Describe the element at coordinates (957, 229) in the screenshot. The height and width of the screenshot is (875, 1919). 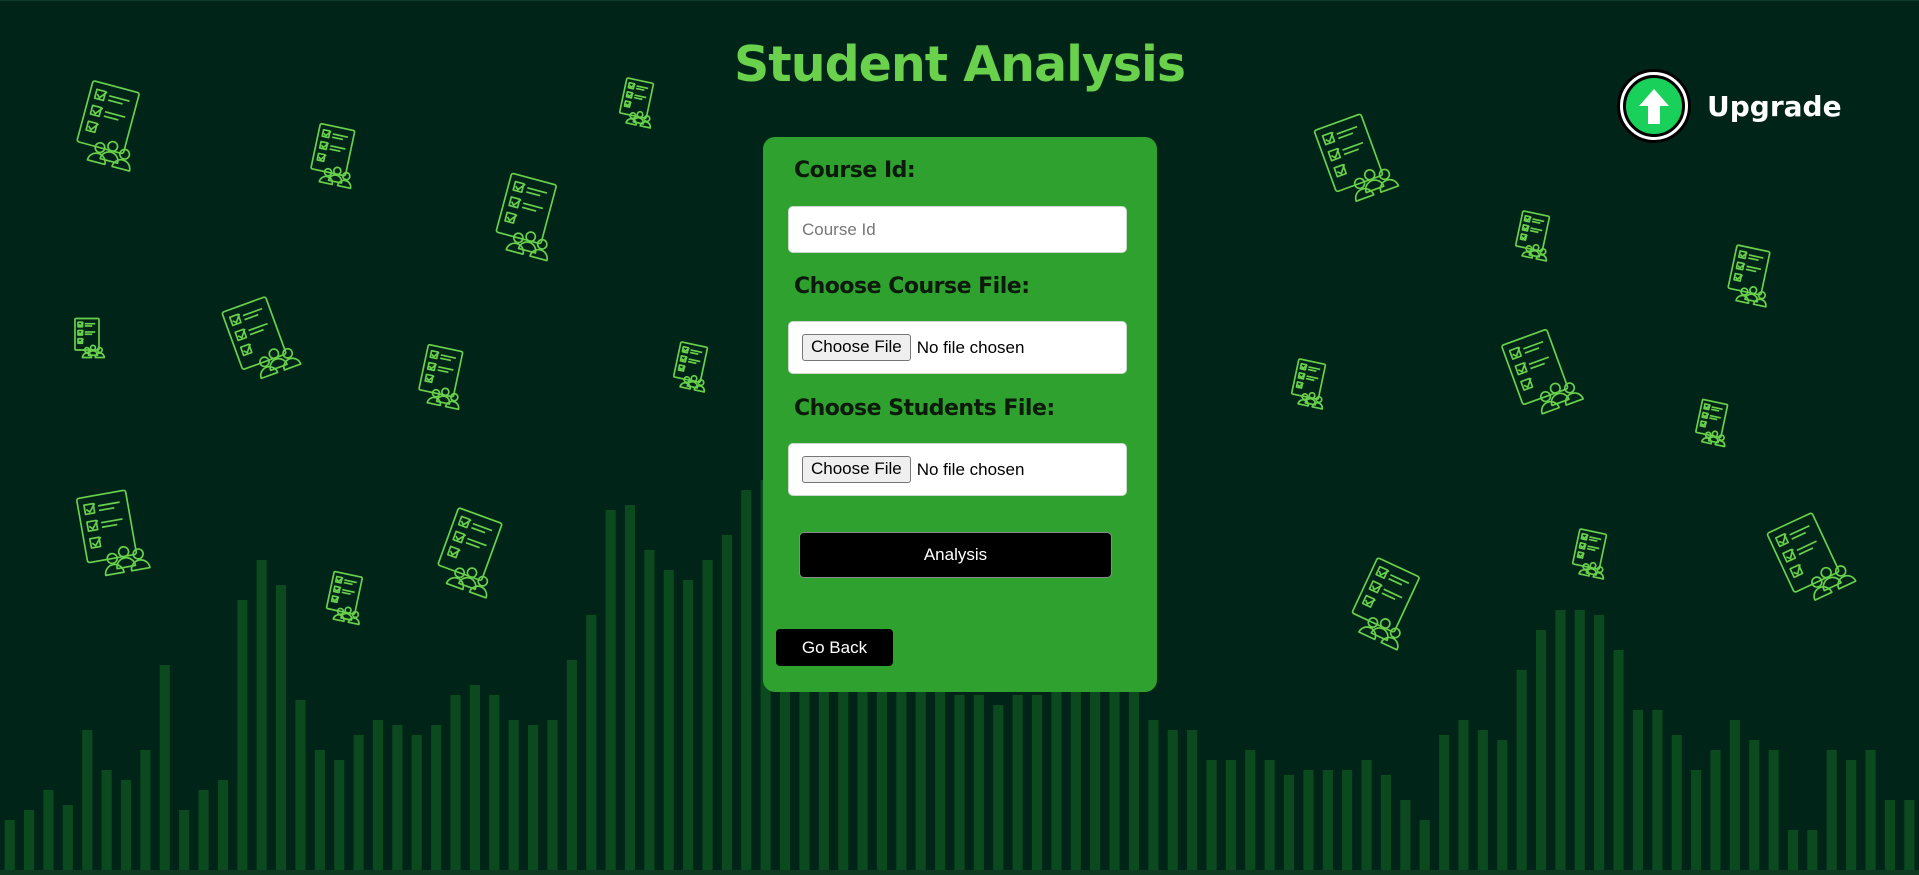
I see `course-id-input` at that location.